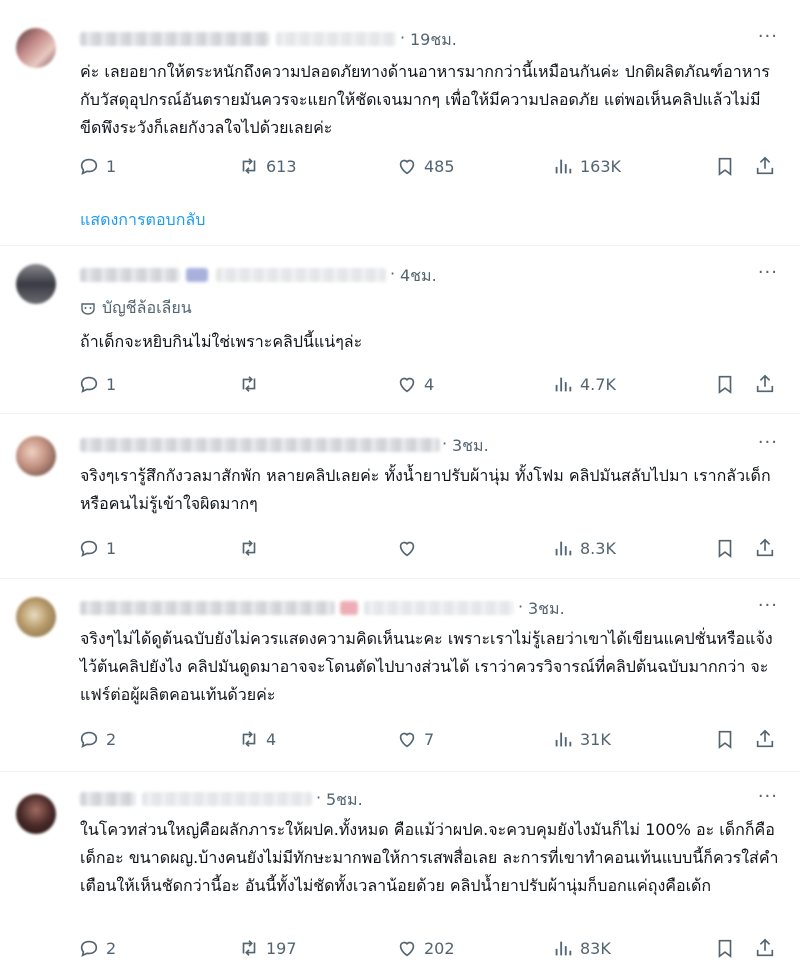  Describe the element at coordinates (595, 948) in the screenshot. I see `views-count: 83K` at that location.